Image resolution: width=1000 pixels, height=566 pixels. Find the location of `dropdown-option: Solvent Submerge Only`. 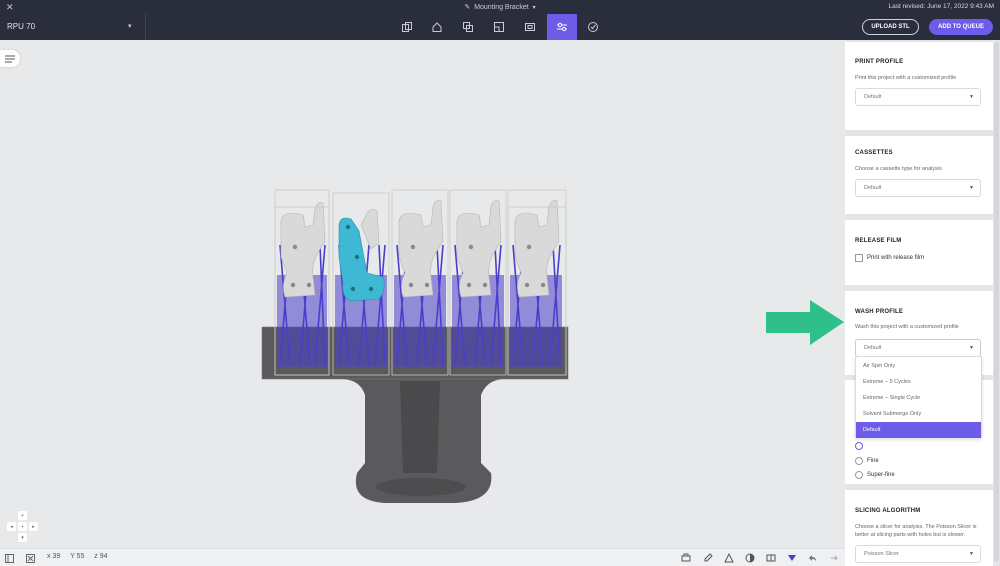

dropdown-option: Solvent Submerge Only is located at coordinates (918, 414).